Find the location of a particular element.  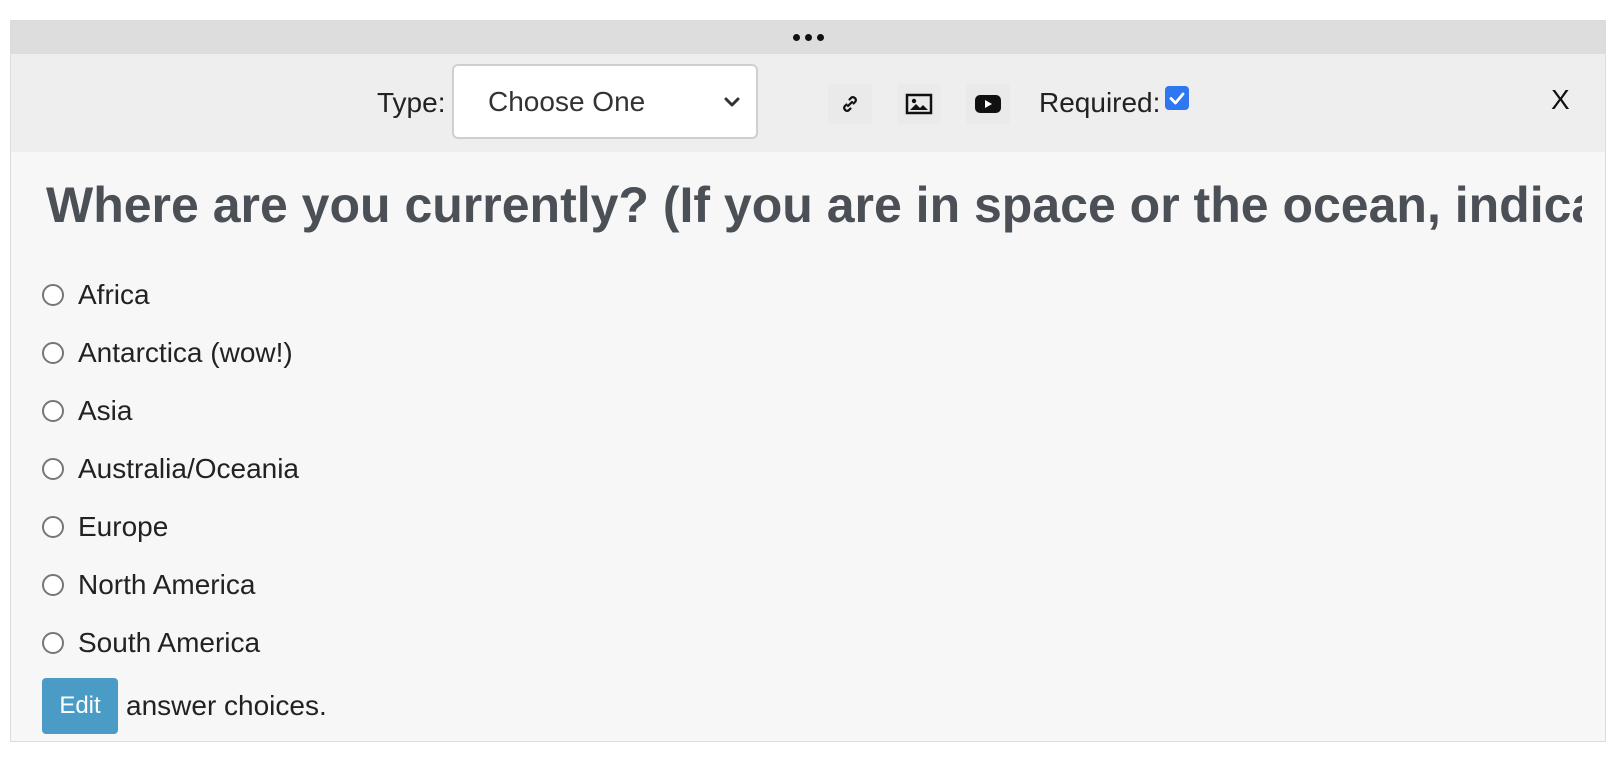

choice-label: Europe is located at coordinates (123, 526).